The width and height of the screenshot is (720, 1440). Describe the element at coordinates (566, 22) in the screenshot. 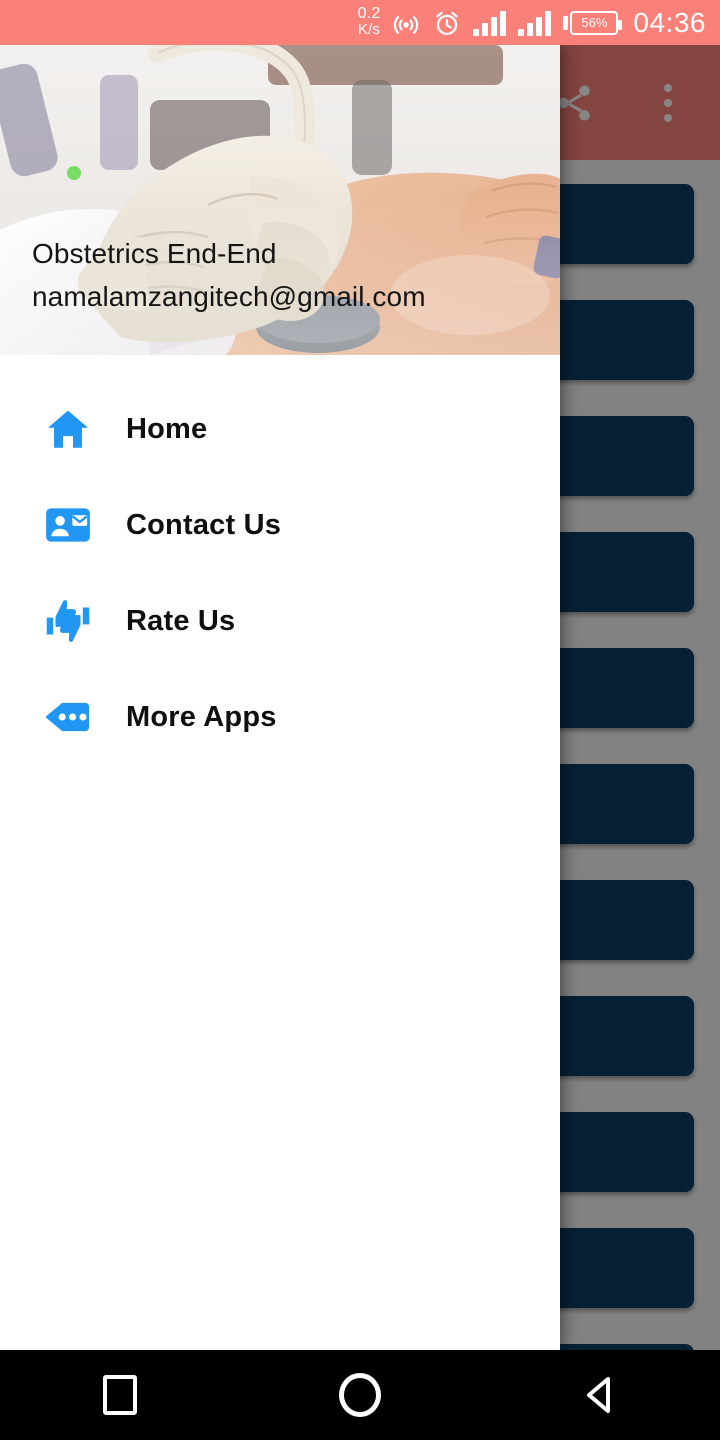

I see `battery-terminal-icon` at that location.